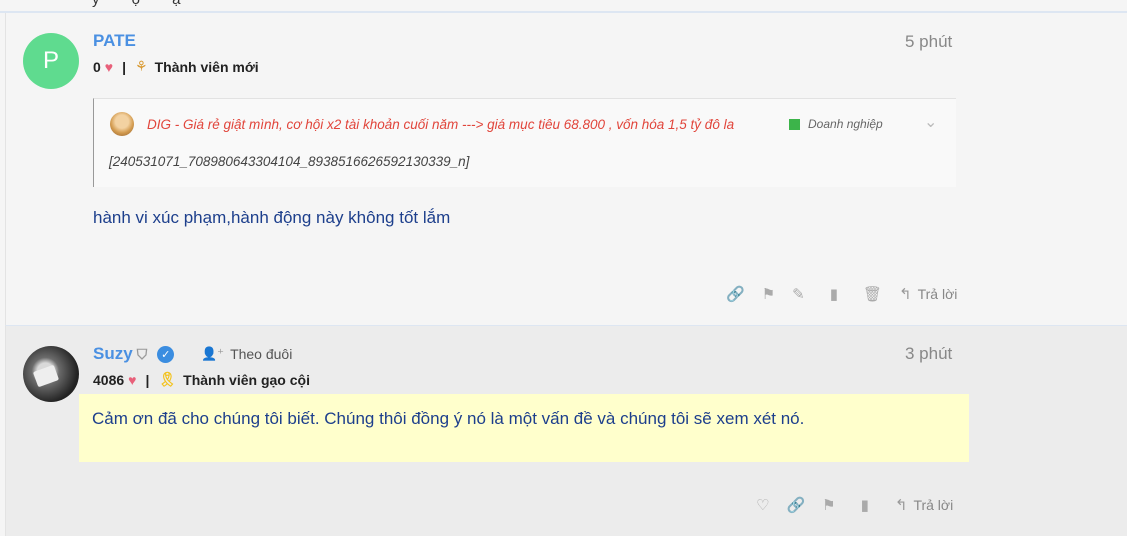 Image resolution: width=1127 pixels, height=536 pixels. I want to click on quote-category: Doanh nghiệp, so click(836, 124).